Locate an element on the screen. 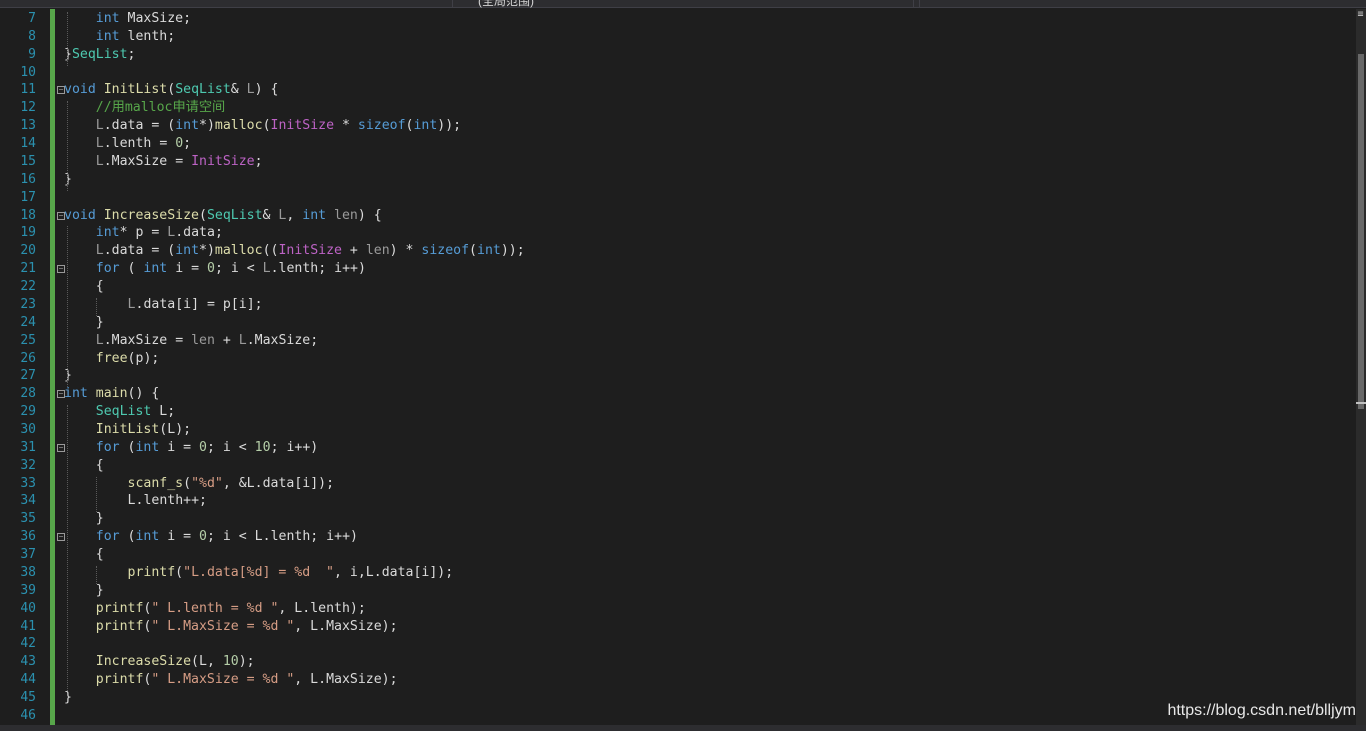  code-text: L.lenth = 0; is located at coordinates (127, 144).